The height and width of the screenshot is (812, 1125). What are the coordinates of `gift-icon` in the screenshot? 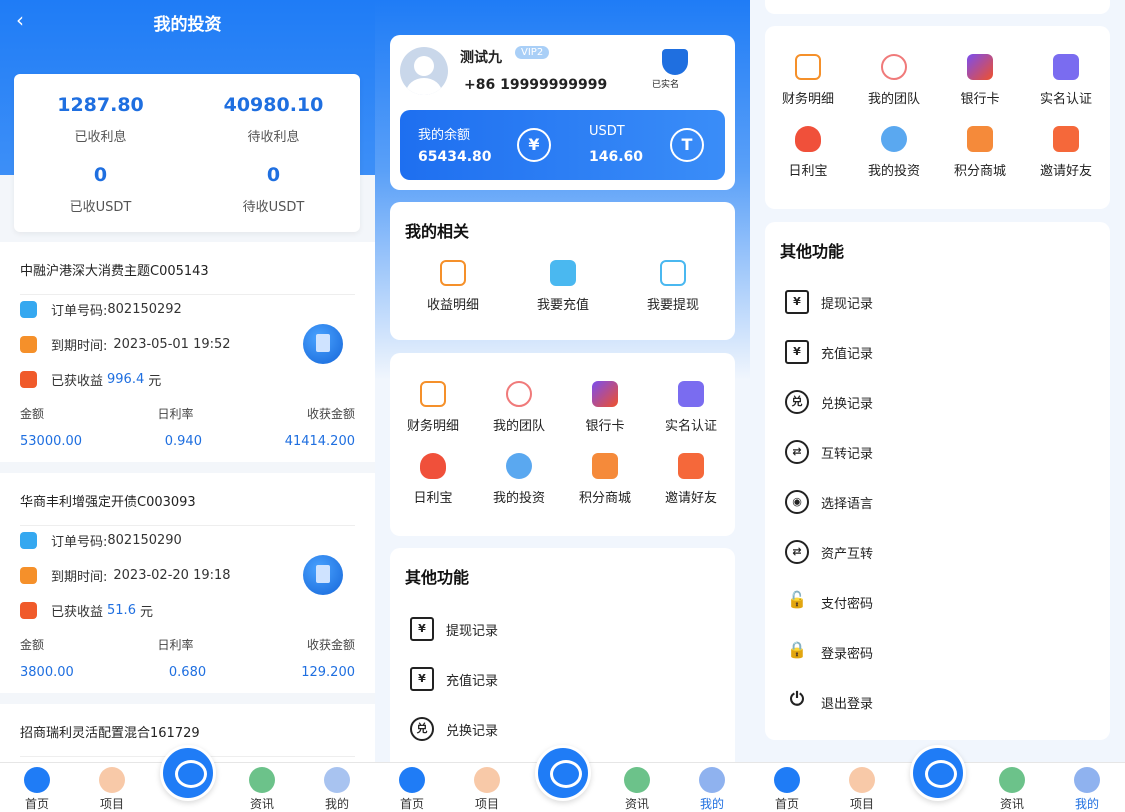 It's located at (28, 379).